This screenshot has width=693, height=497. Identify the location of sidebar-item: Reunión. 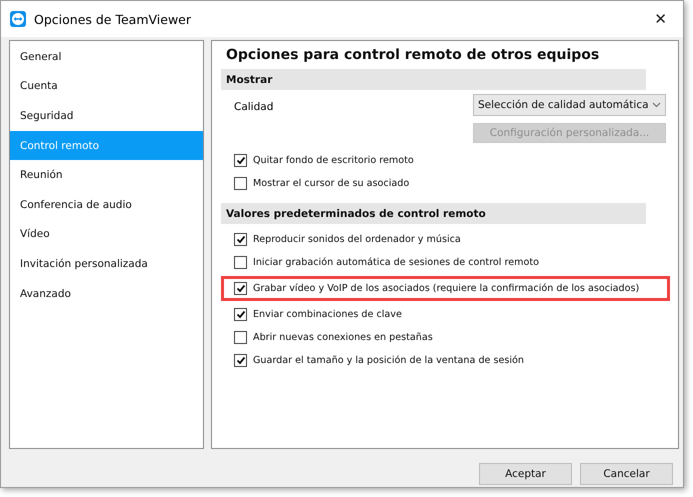
(106, 175).